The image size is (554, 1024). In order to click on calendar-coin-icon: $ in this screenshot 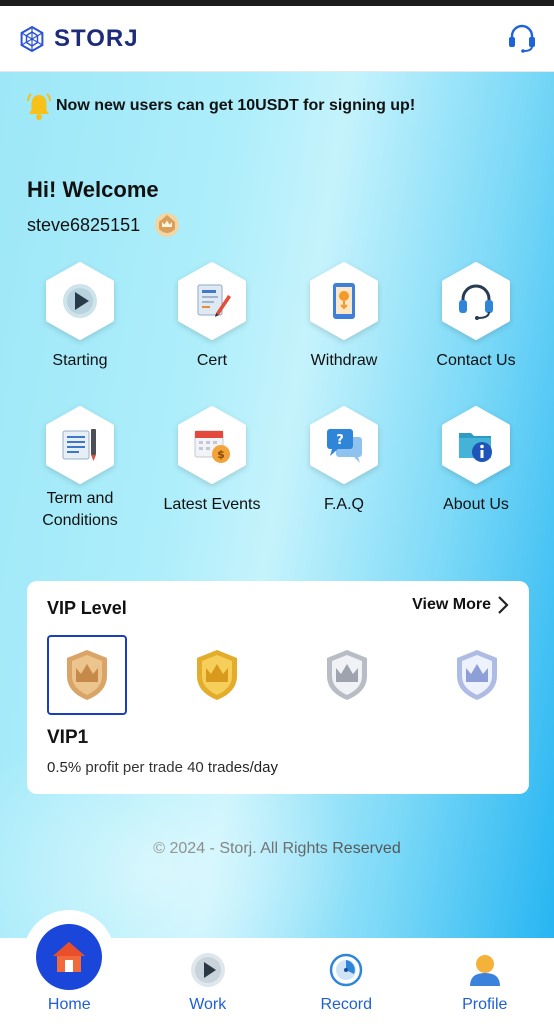, I will do `click(212, 446)`.